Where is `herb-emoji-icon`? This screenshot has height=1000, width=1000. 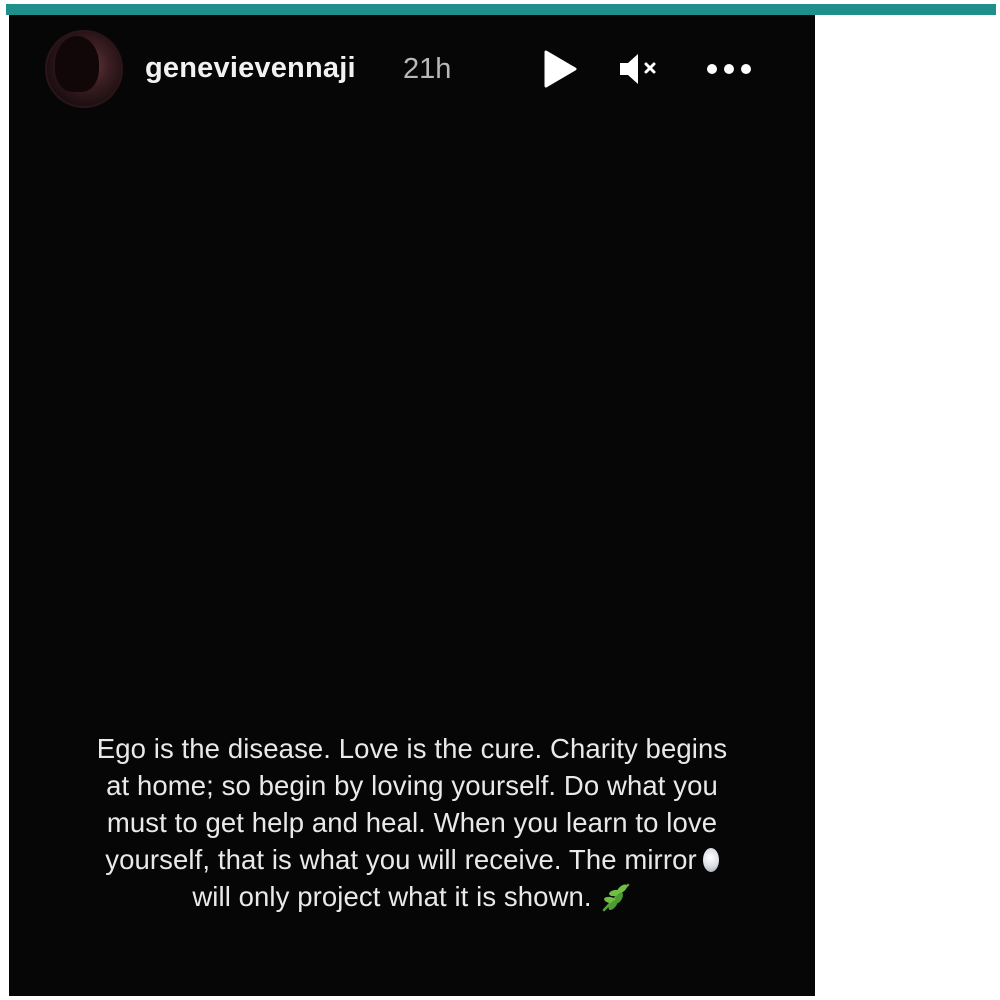 herb-emoji-icon is located at coordinates (615, 897).